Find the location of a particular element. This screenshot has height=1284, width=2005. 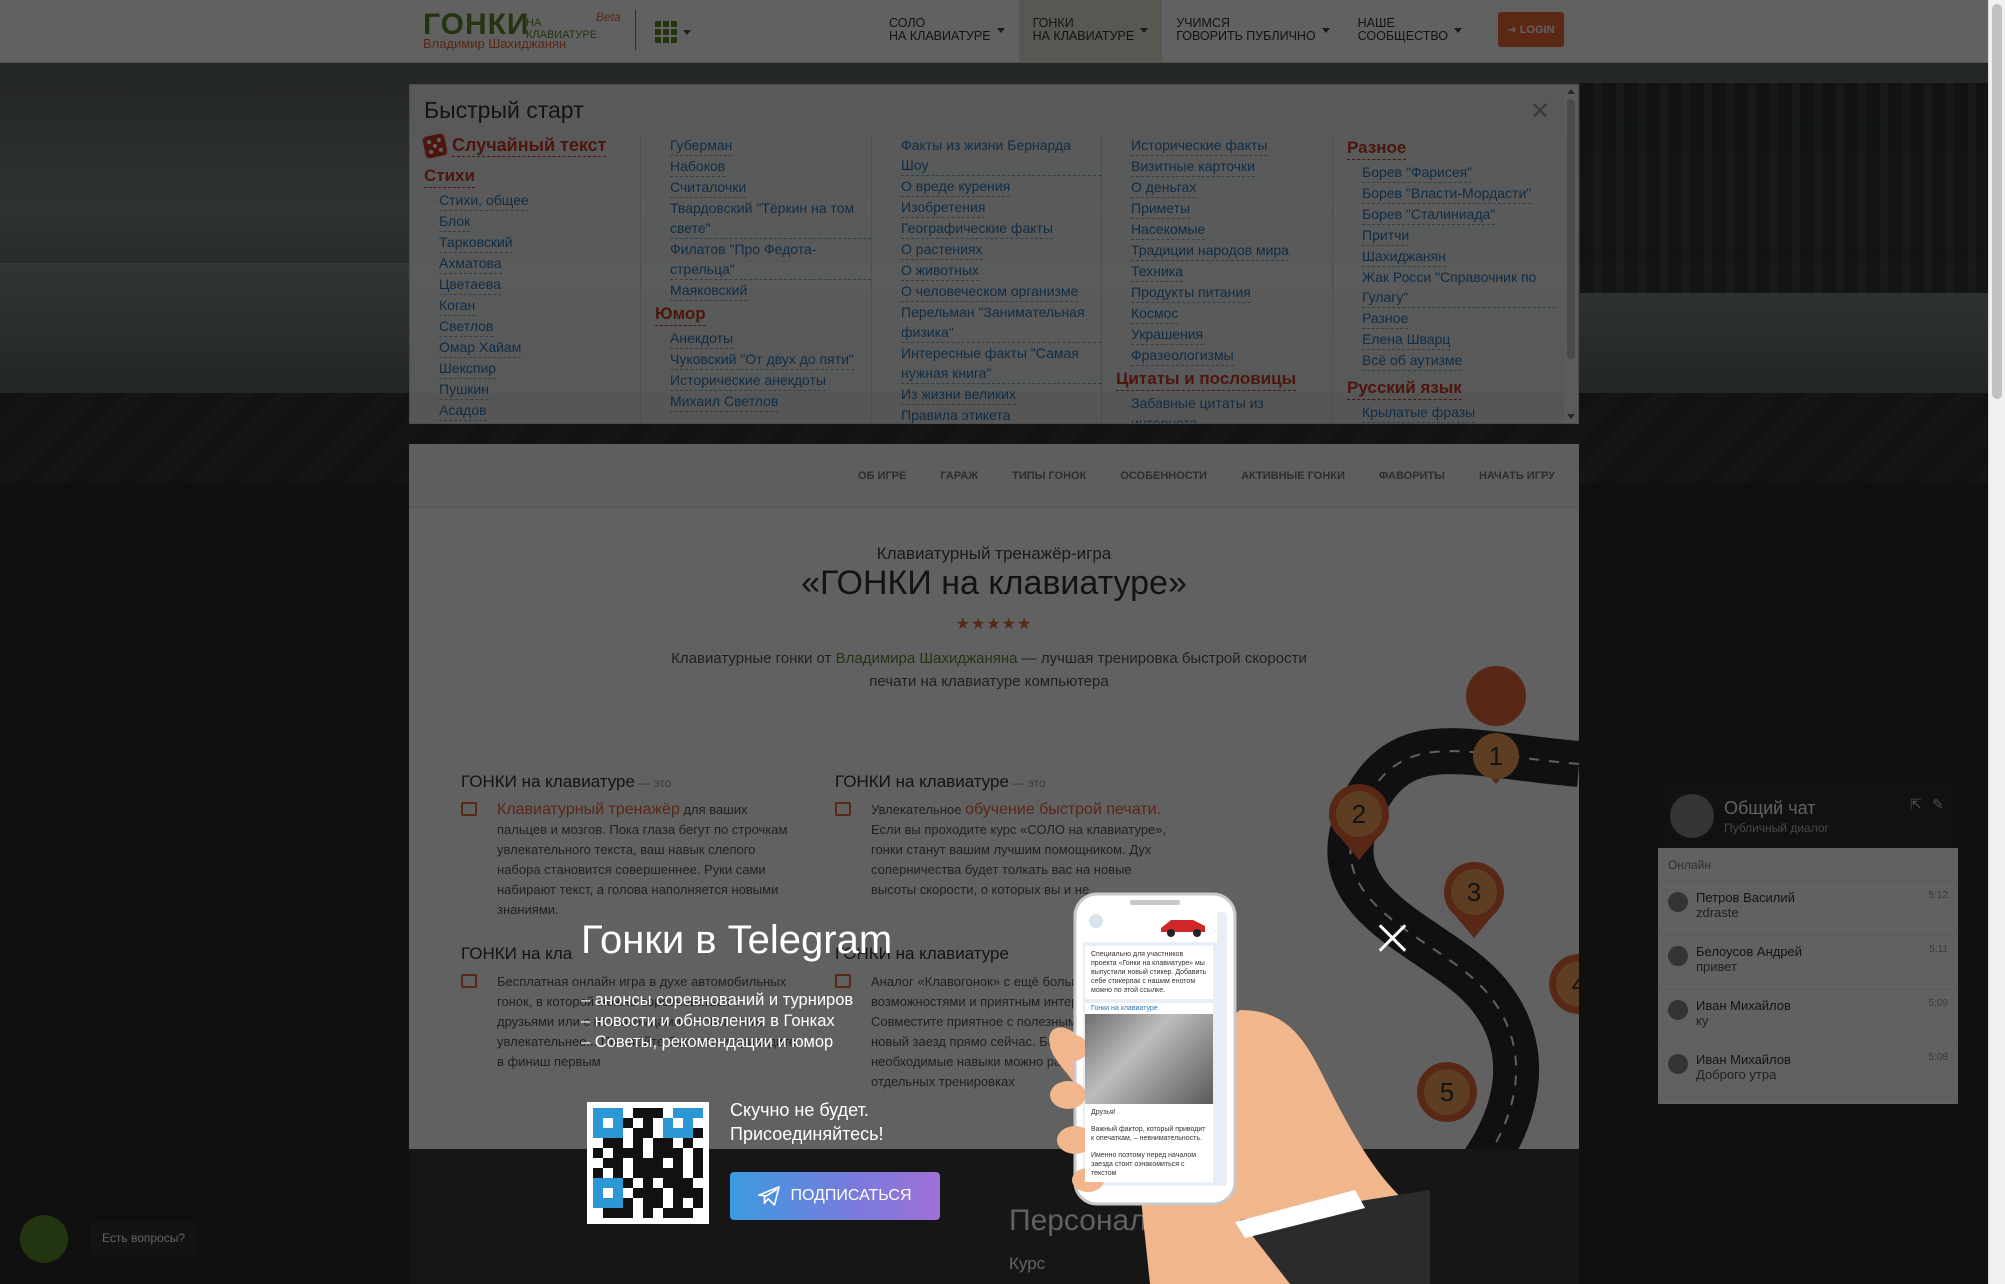

qs-link: Всё об аутизме is located at coordinates (1412, 360).